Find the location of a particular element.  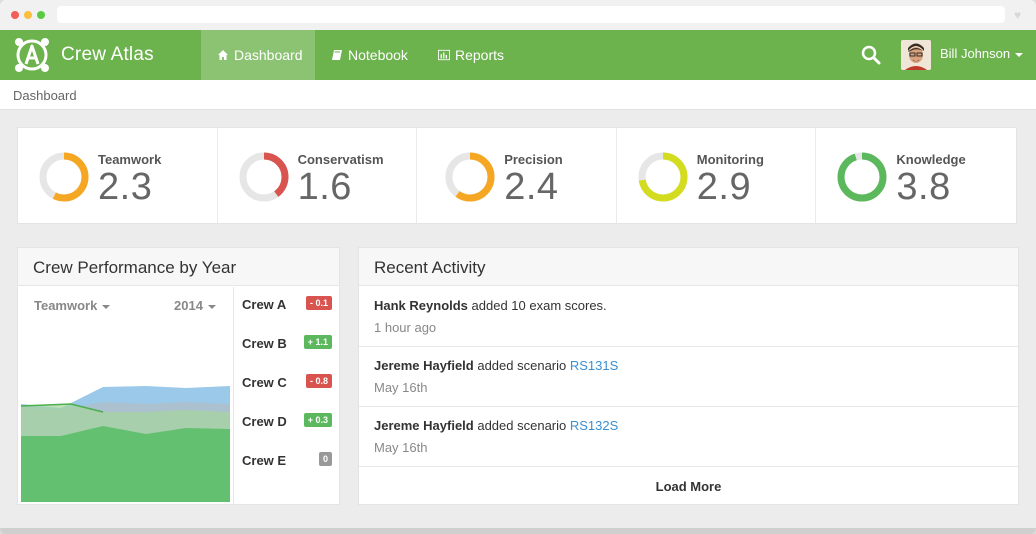

bottom-bar is located at coordinates (518, 531).